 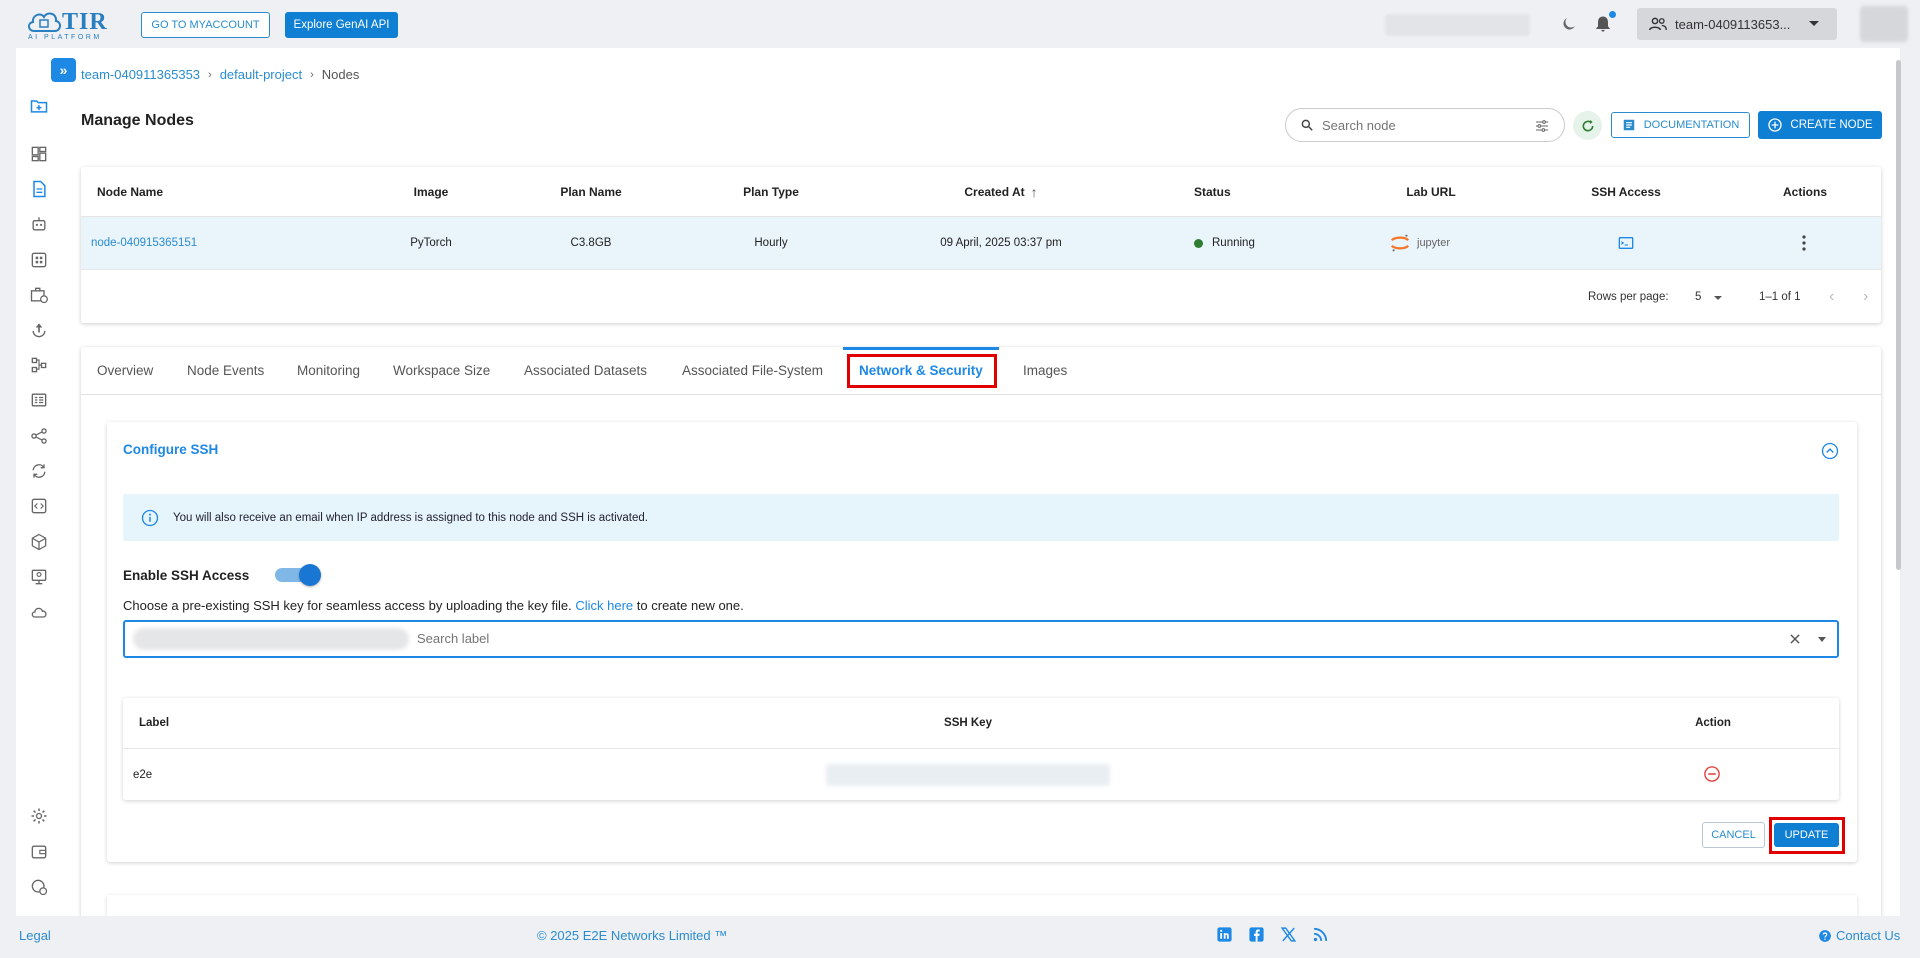 What do you see at coordinates (441, 370) in the screenshot?
I see `tab-workspace-size: Workspace Size` at bounding box center [441, 370].